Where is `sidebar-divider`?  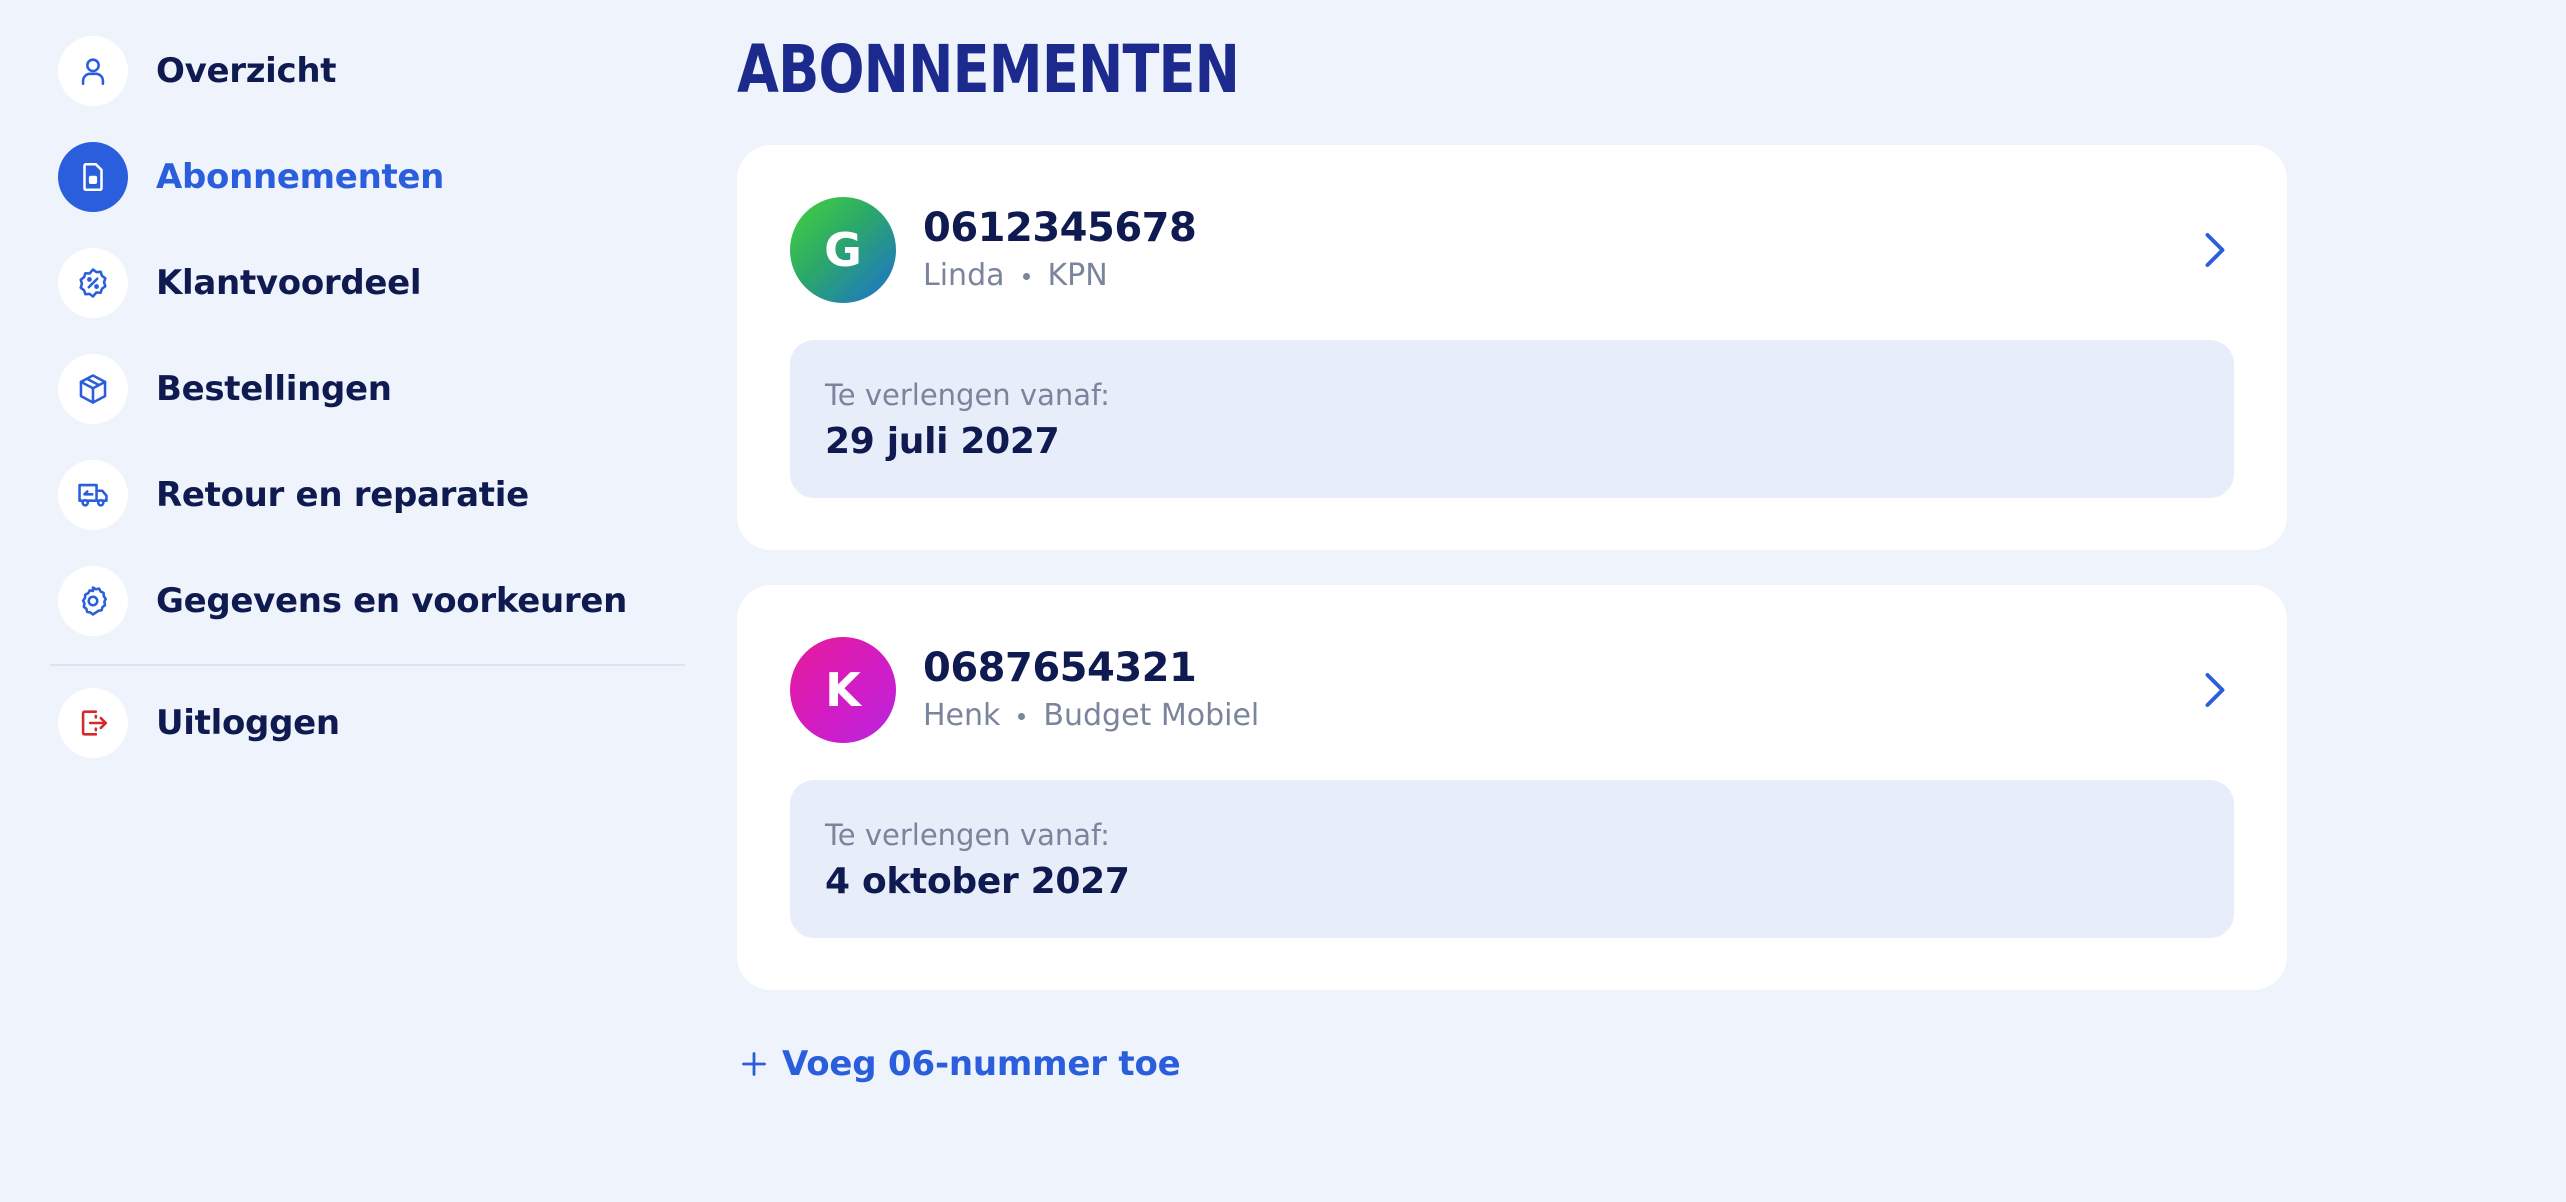 sidebar-divider is located at coordinates (367, 665).